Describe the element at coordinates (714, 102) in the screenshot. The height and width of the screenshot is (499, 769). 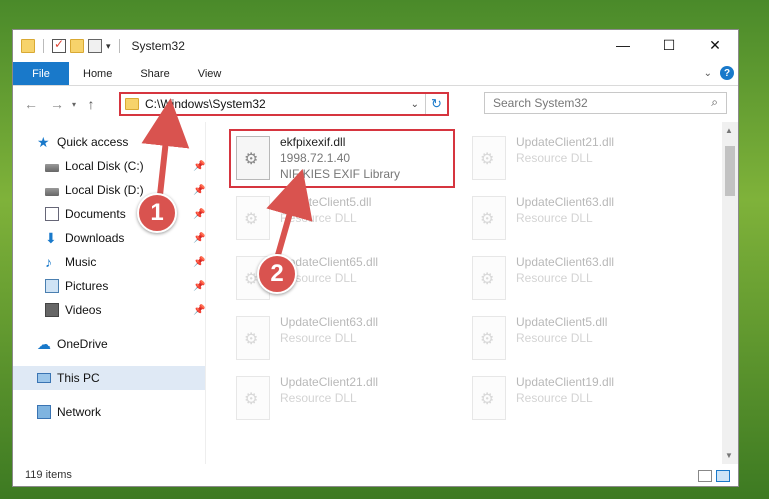
I see `search-icon: ⌕` at that location.